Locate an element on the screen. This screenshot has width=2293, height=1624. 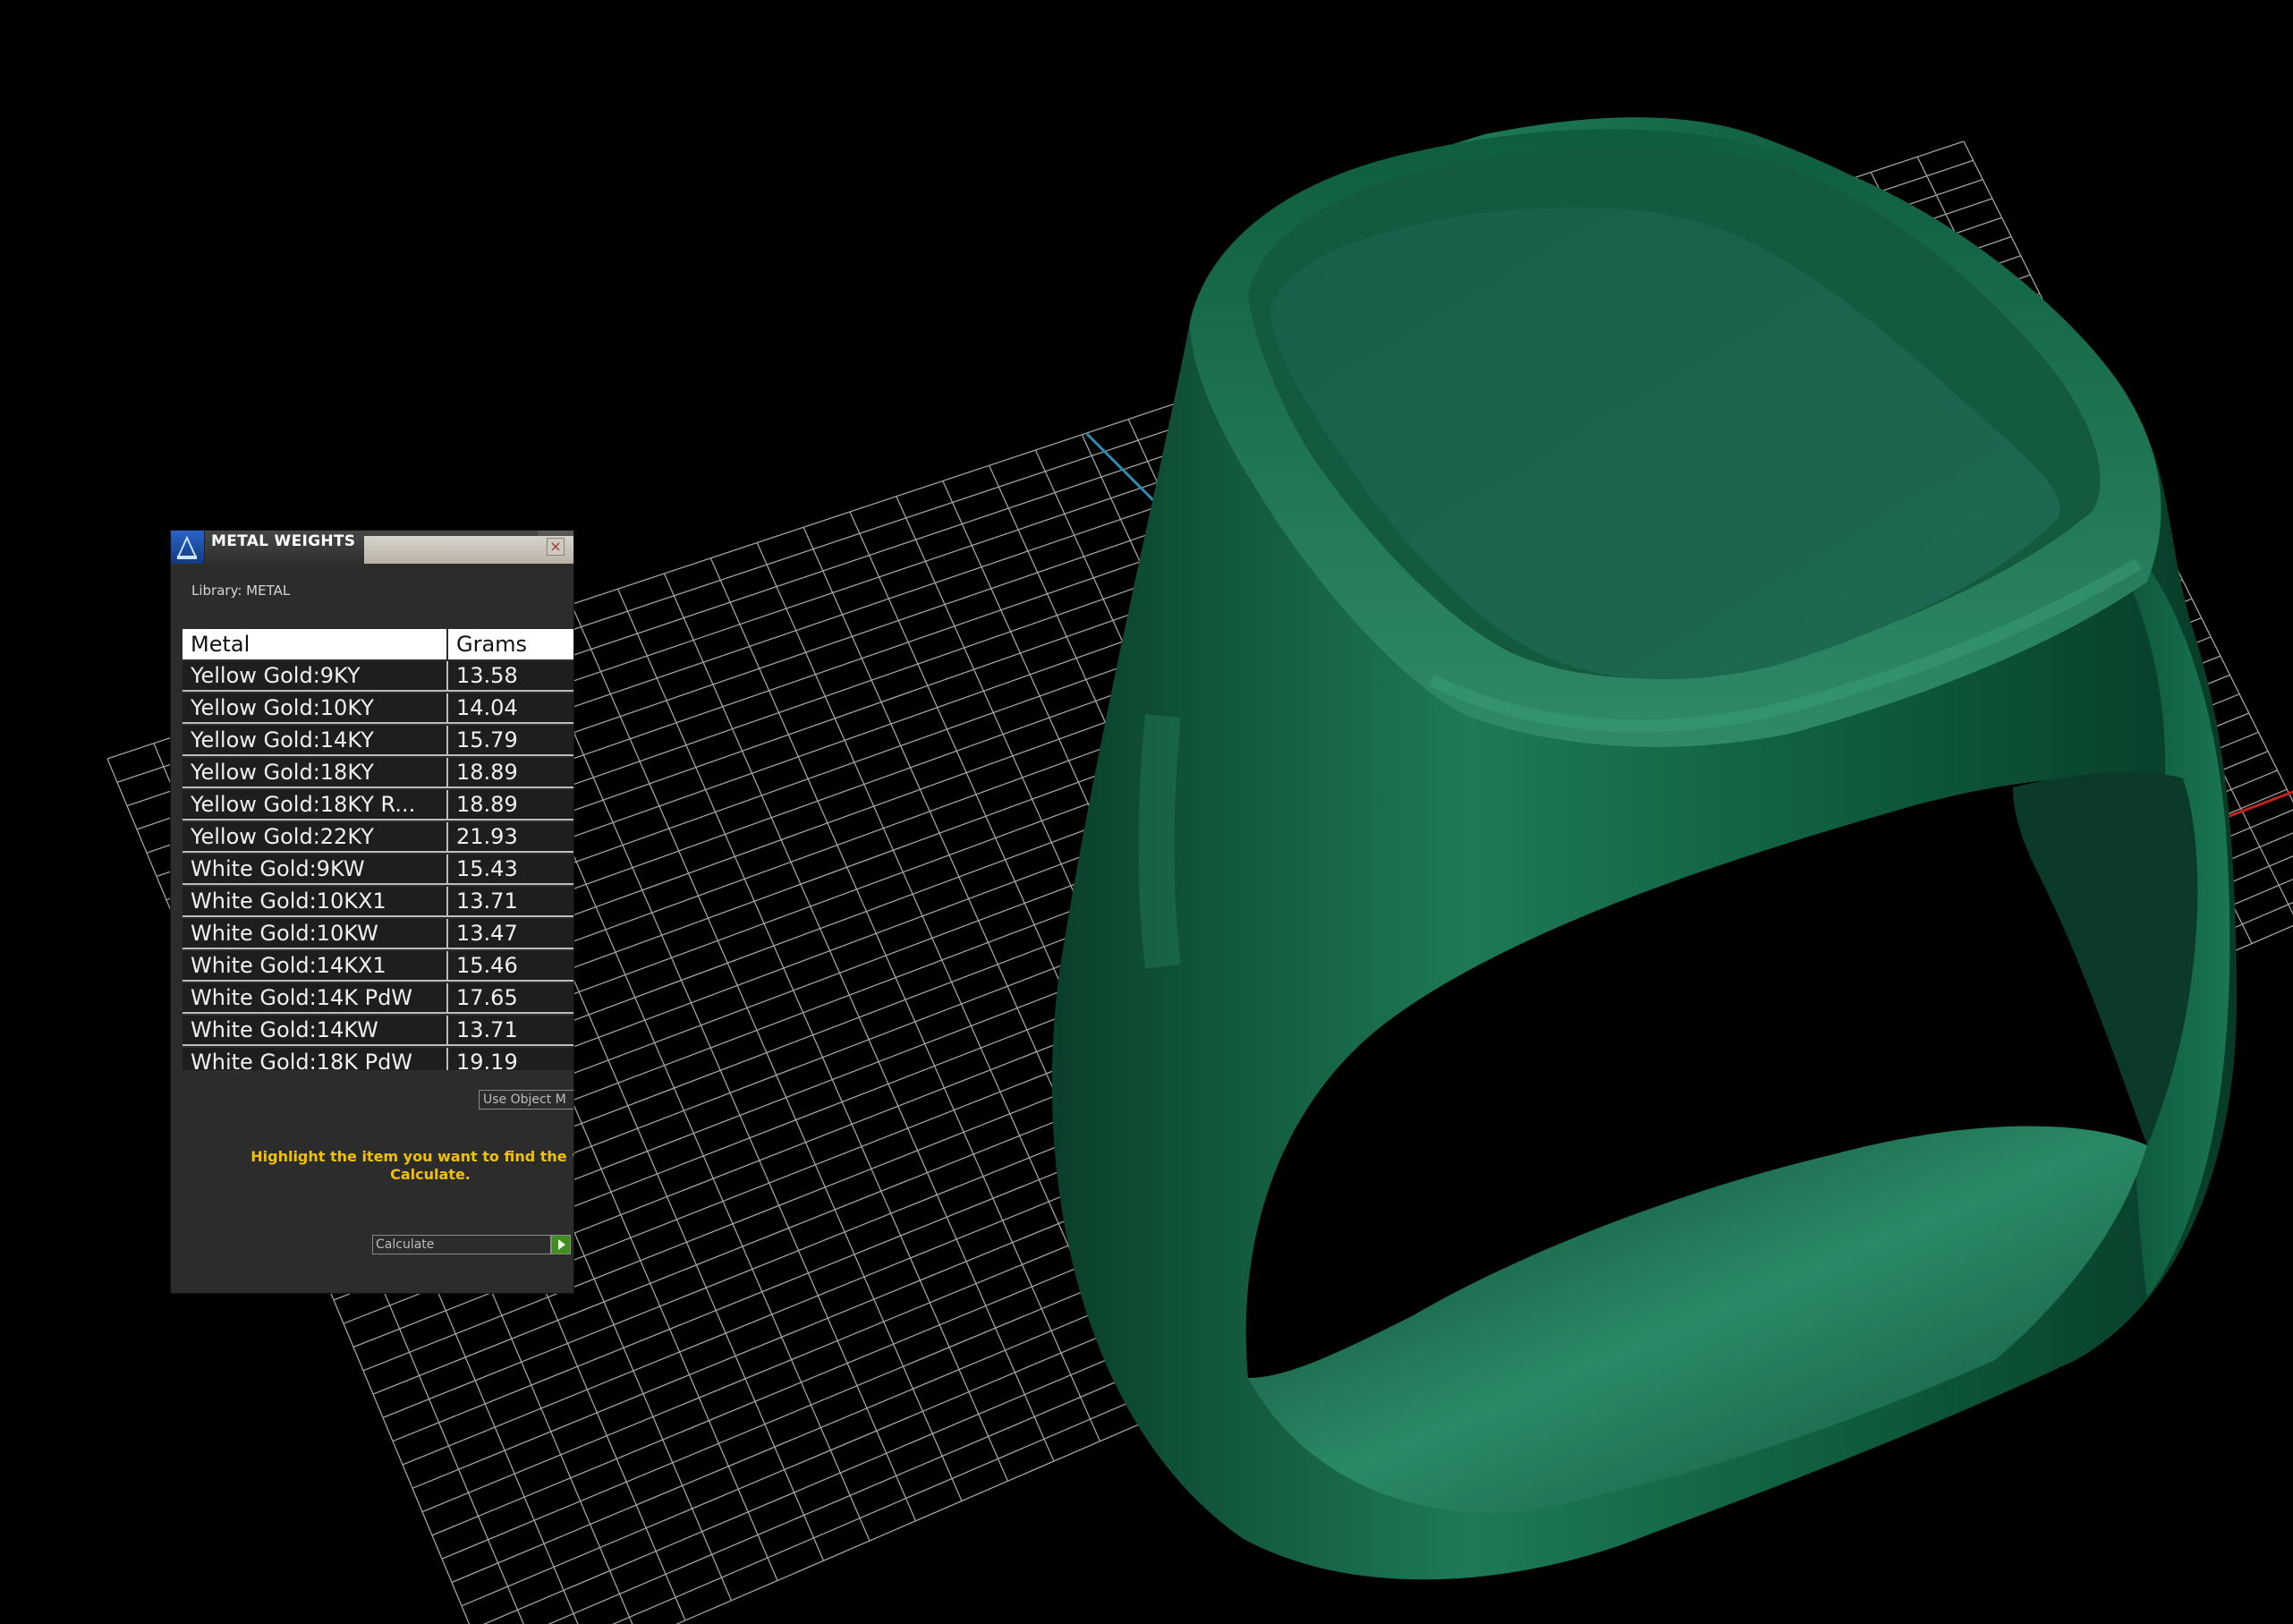
table-row: White Gold:9KW 15.43 is located at coordinates (378, 870).